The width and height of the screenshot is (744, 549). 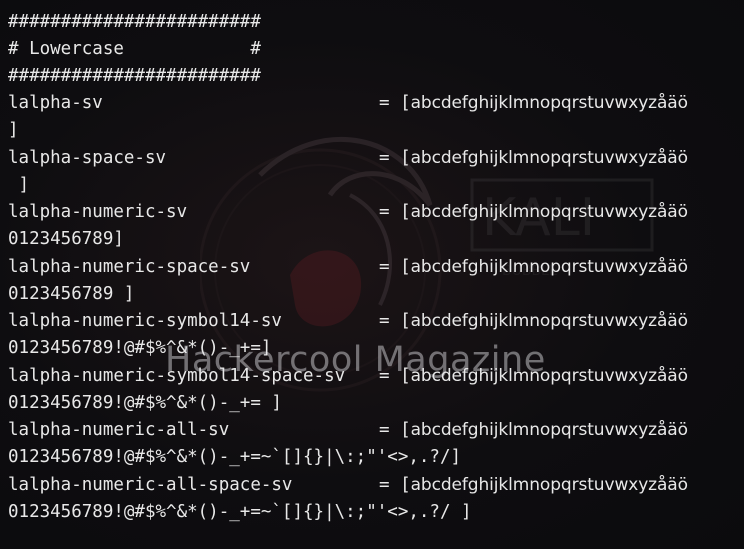 What do you see at coordinates (150, 484) in the screenshot?
I see `charset-name: lalpha-numeric-all-space-sv` at bounding box center [150, 484].